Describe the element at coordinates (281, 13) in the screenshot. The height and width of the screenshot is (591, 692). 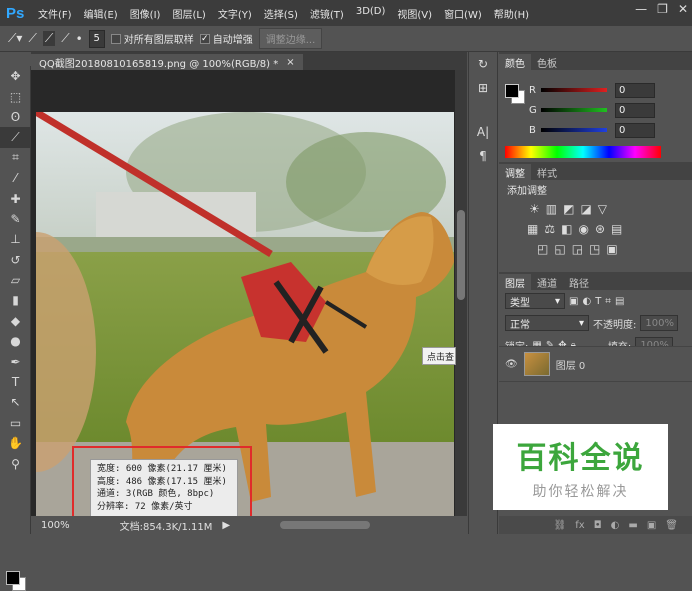
I see `menu-item: 选择(S)` at that location.